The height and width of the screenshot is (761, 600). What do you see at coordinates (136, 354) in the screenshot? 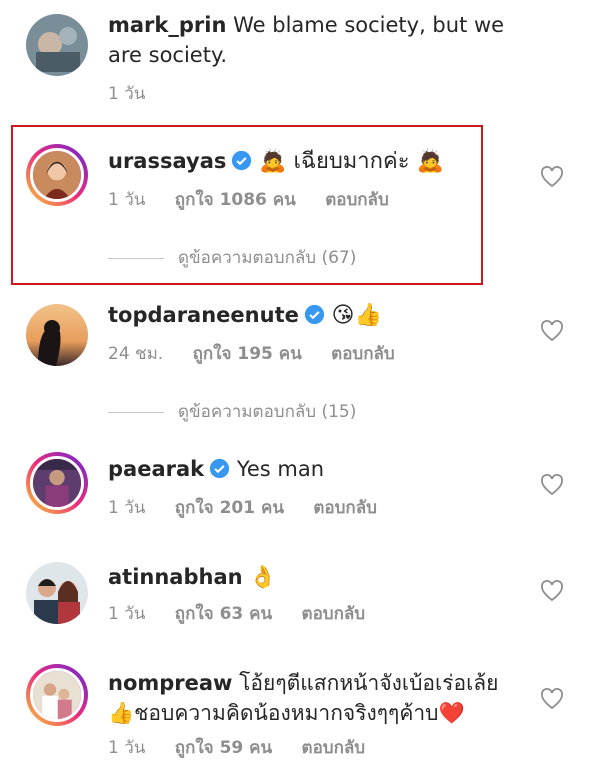
I see `comment-time: 24 ชม.` at bounding box center [136, 354].